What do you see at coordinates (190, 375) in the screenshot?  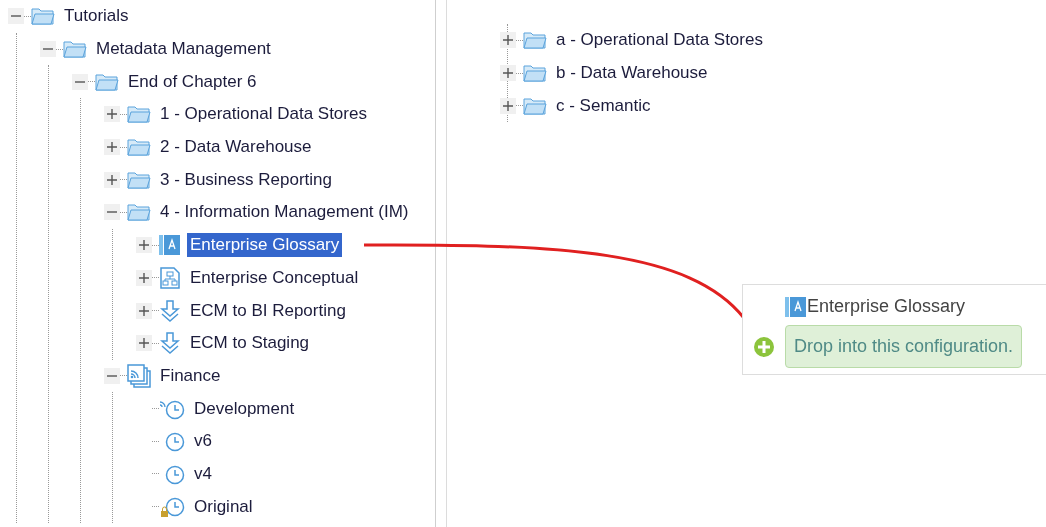 I see `tree-item: Finance` at bounding box center [190, 375].